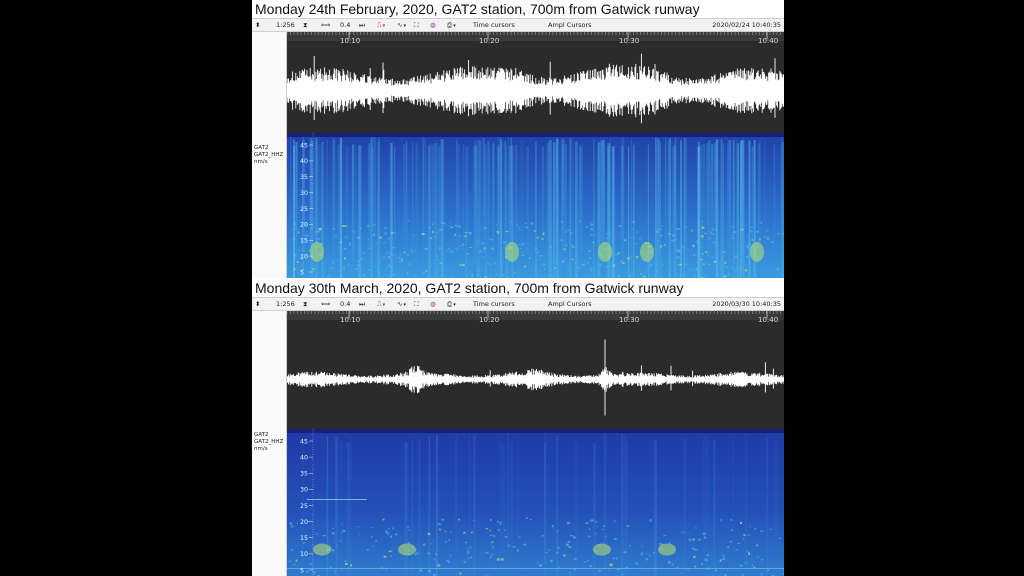 The height and width of the screenshot is (576, 1024). Describe the element at coordinates (746, 304) in the screenshot. I see `timestamp: 2020/03/30 10:40:35` at that location.